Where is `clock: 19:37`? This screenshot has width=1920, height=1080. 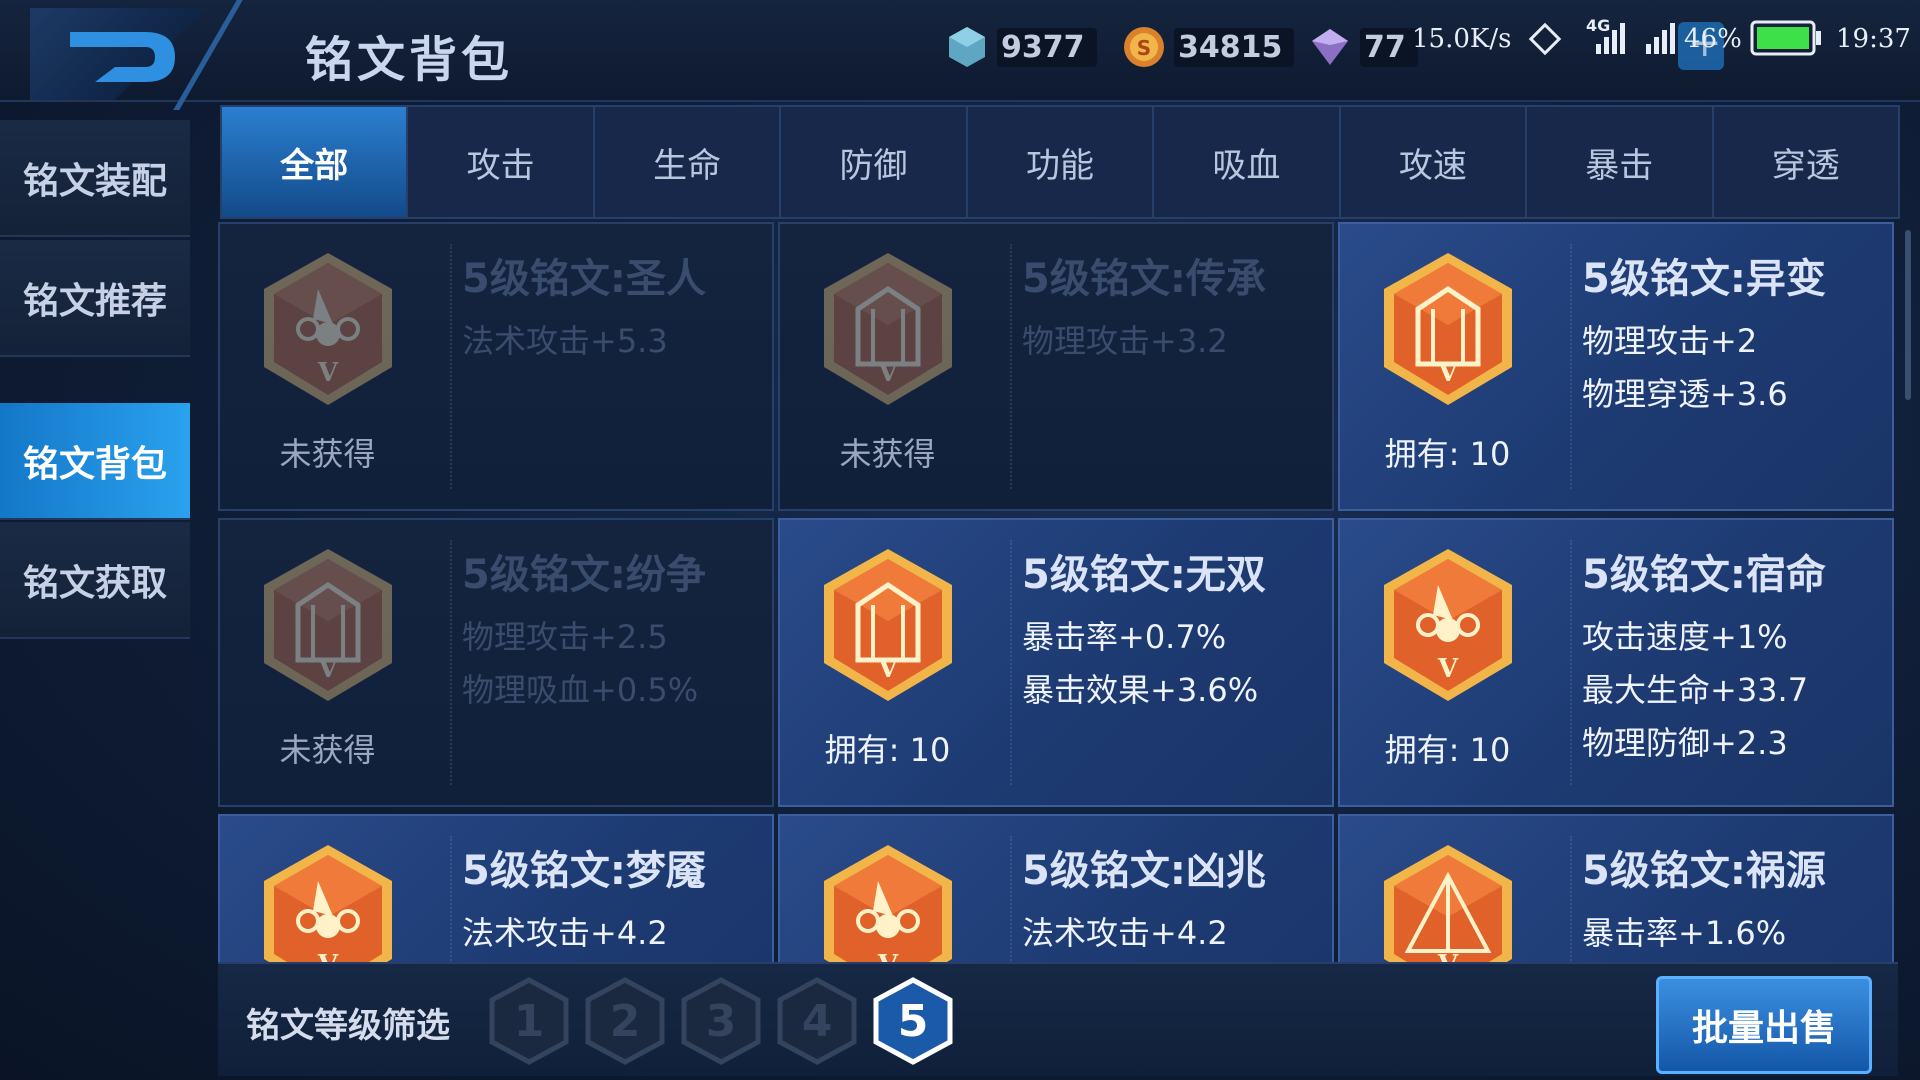
clock: 19:37 is located at coordinates (1873, 39).